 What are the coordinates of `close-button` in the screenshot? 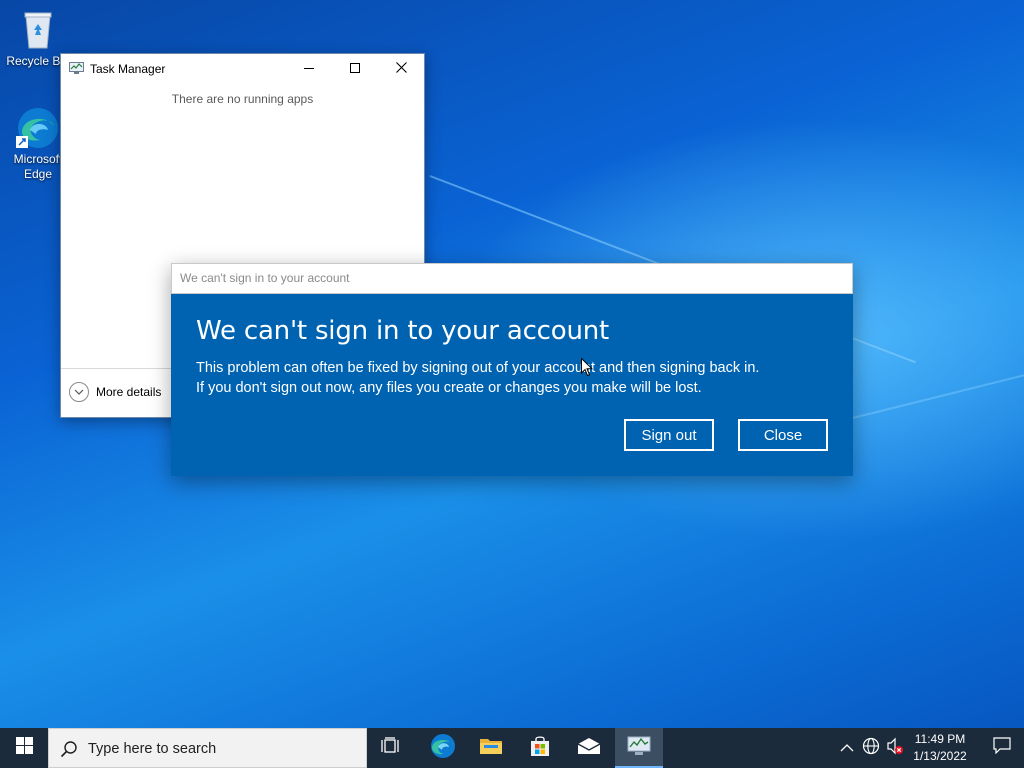 It's located at (401, 69).